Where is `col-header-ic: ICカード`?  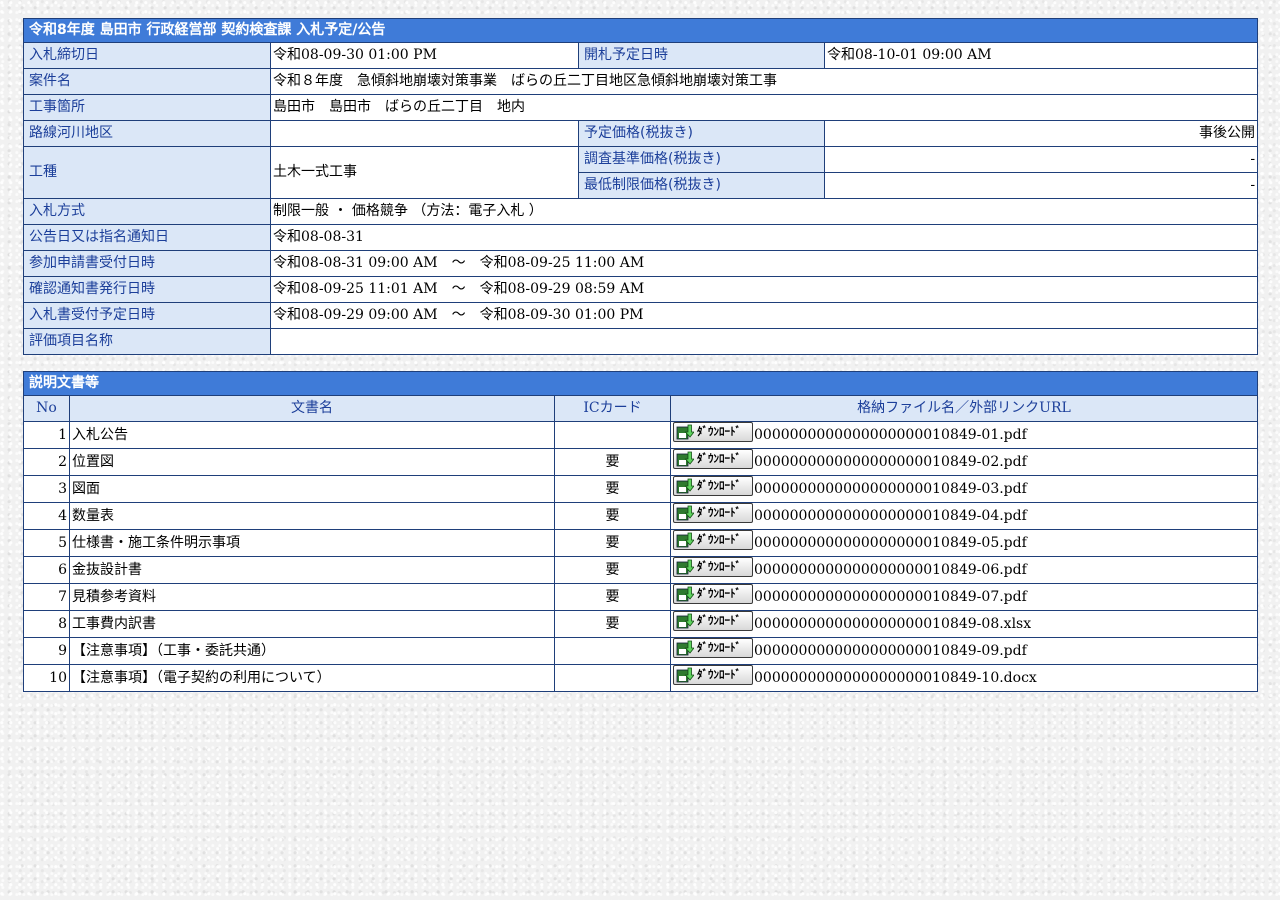 col-header-ic: ICカード is located at coordinates (612, 408).